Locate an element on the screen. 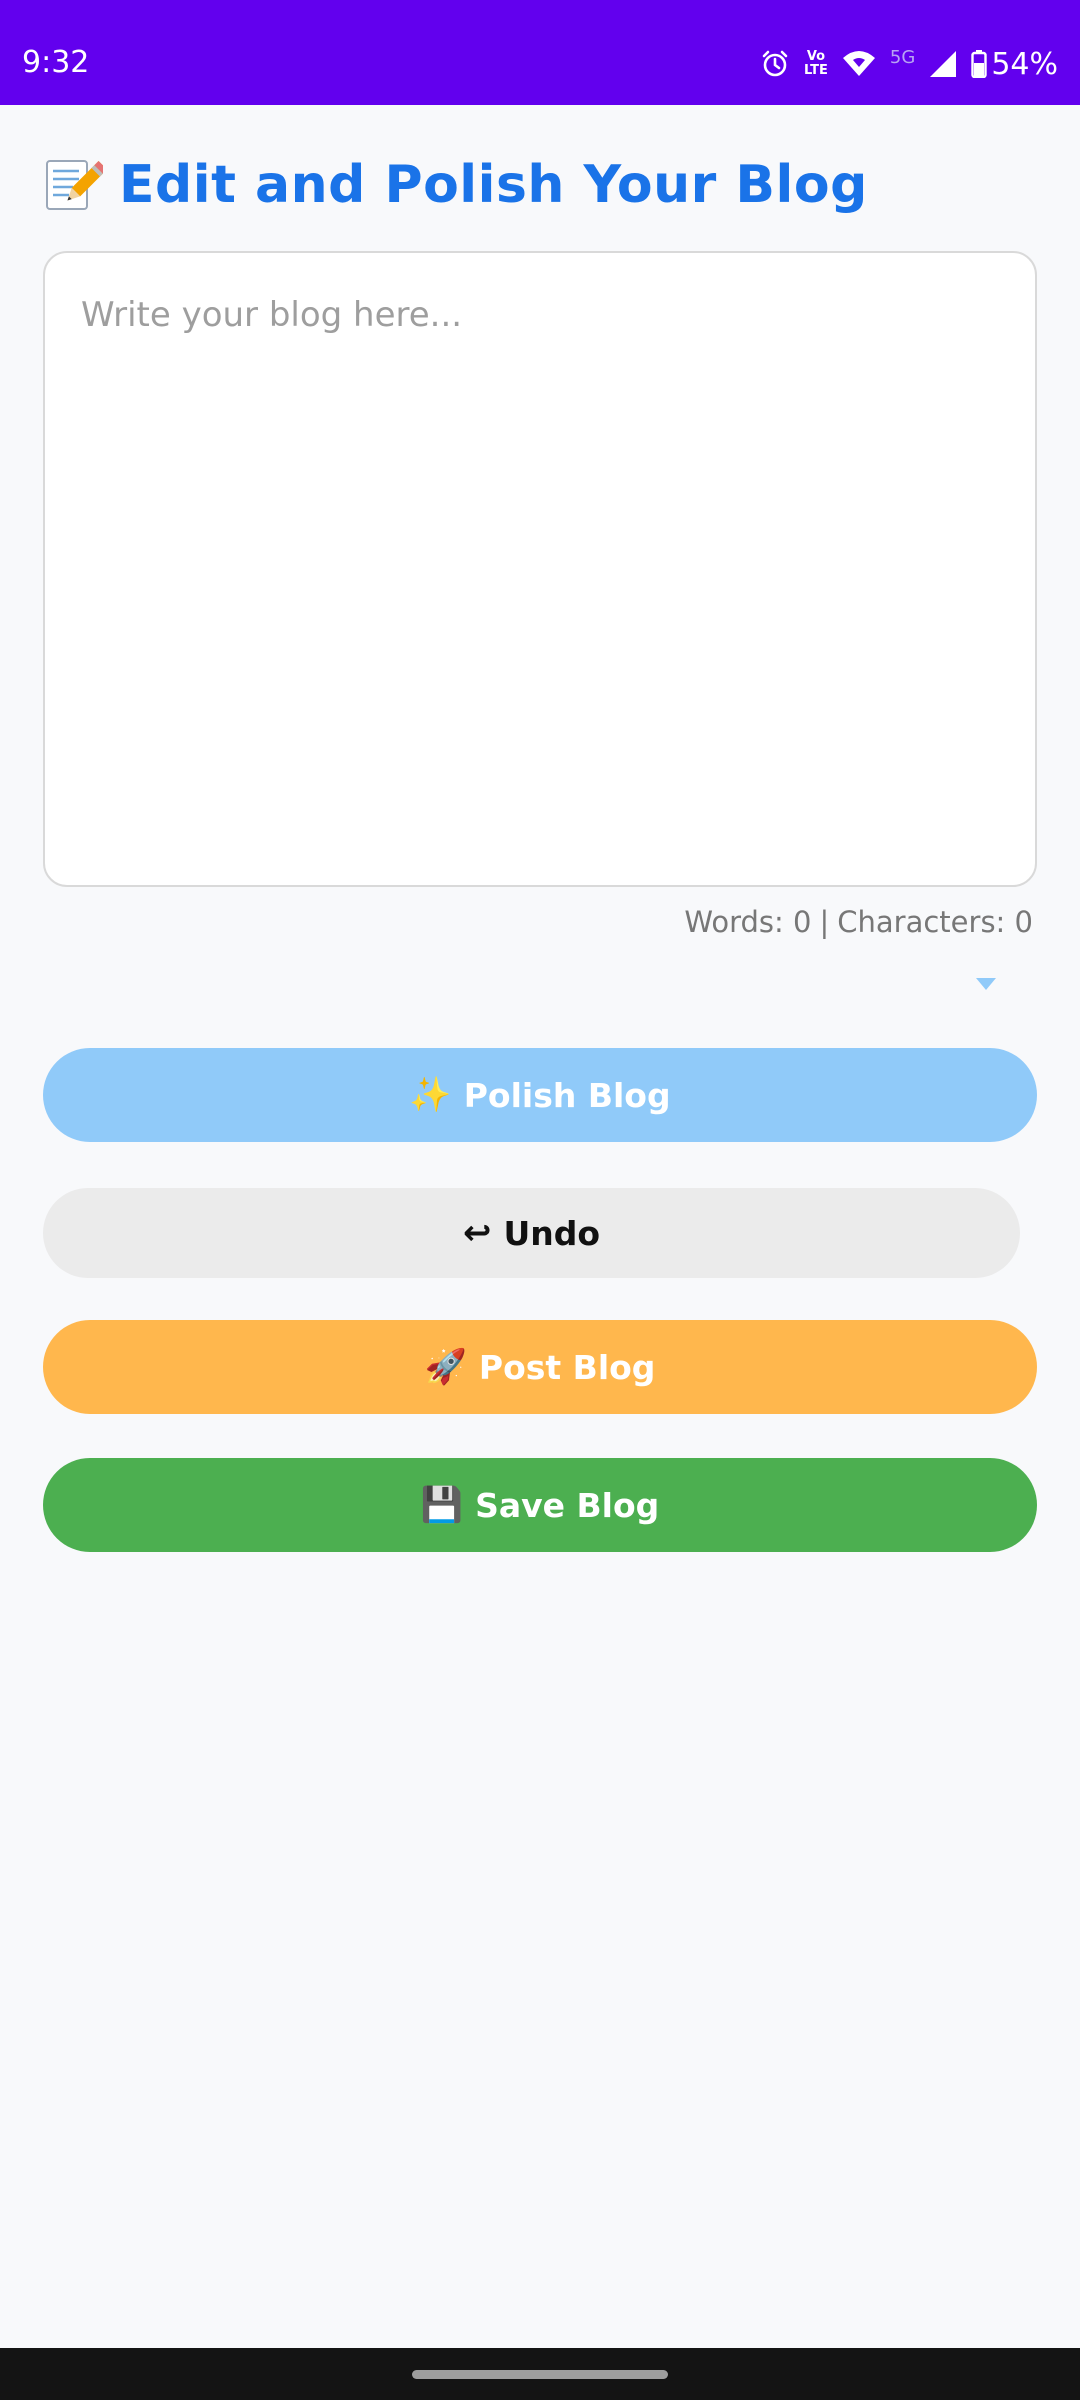 This screenshot has height=2400, width=1080. word-count: Words: 0 is located at coordinates (748, 922).